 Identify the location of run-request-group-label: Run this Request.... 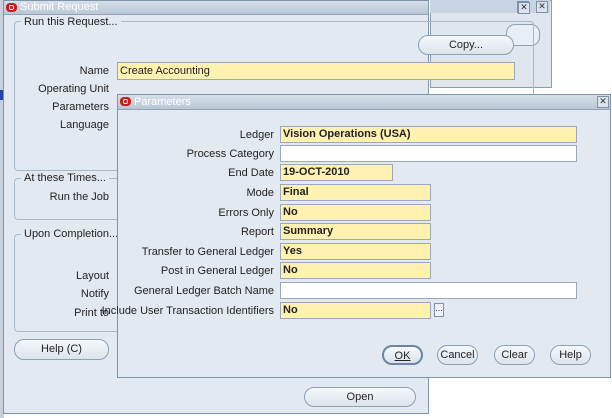
(71, 22).